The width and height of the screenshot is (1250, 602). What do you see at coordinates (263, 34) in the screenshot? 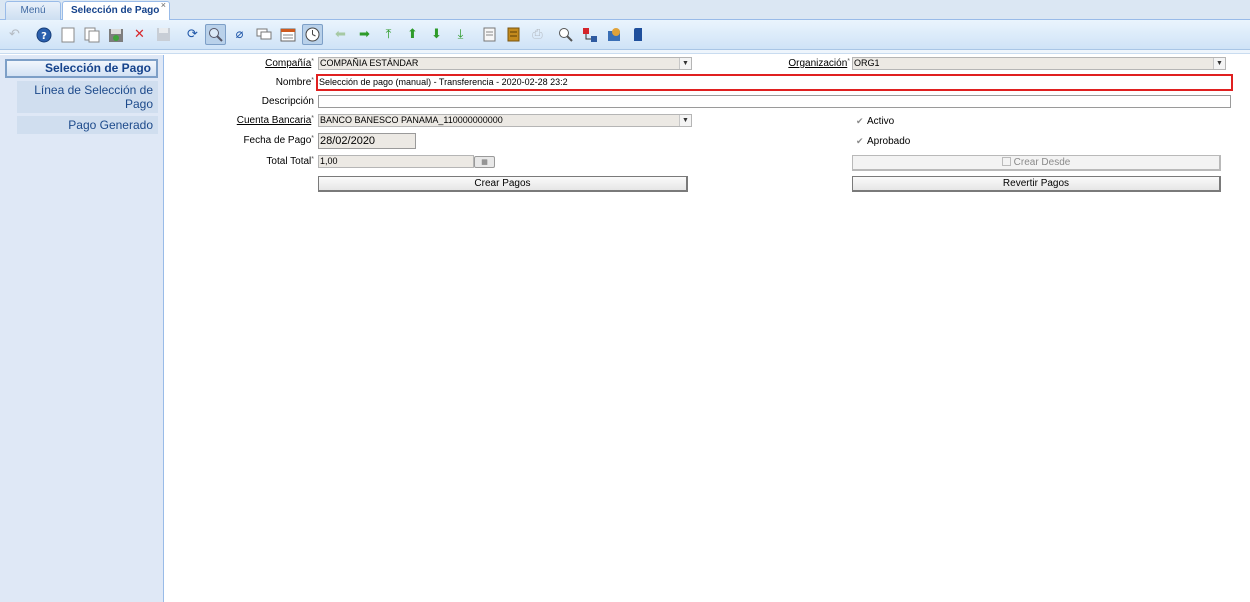
I see `chat-icon` at bounding box center [263, 34].